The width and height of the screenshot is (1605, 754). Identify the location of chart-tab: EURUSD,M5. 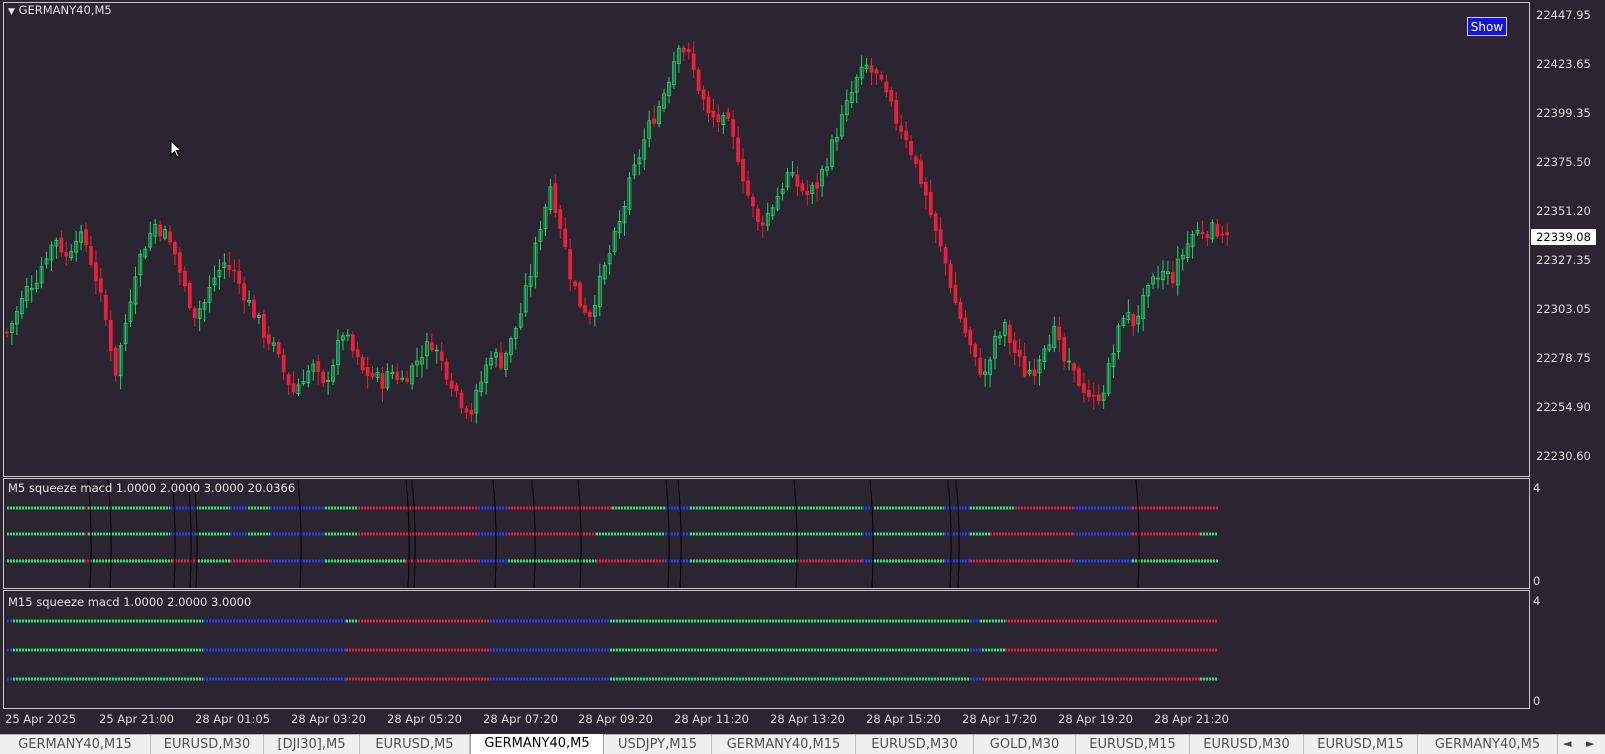
(415, 744).